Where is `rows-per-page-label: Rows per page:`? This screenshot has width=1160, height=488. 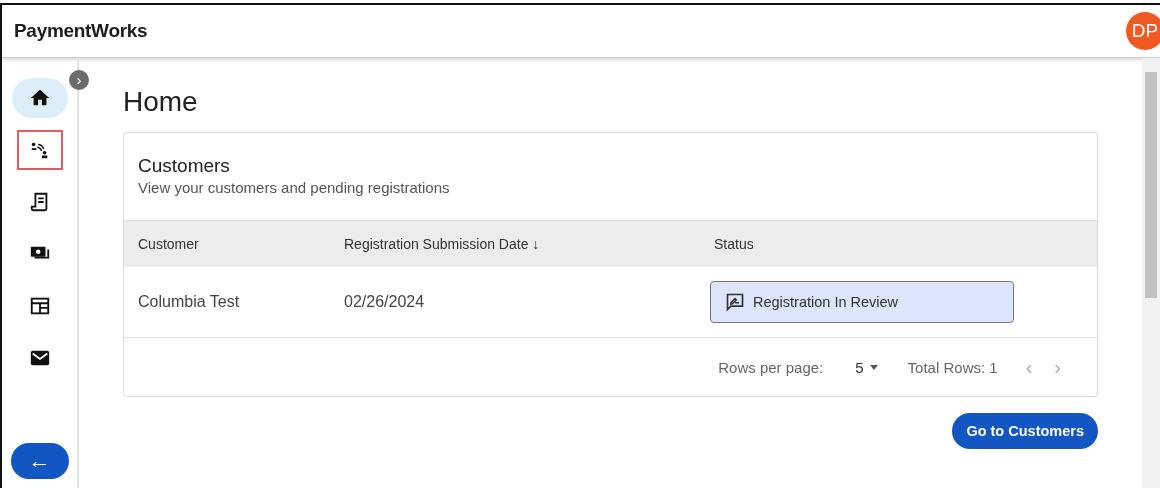 rows-per-page-label: Rows per page: is located at coordinates (771, 367).